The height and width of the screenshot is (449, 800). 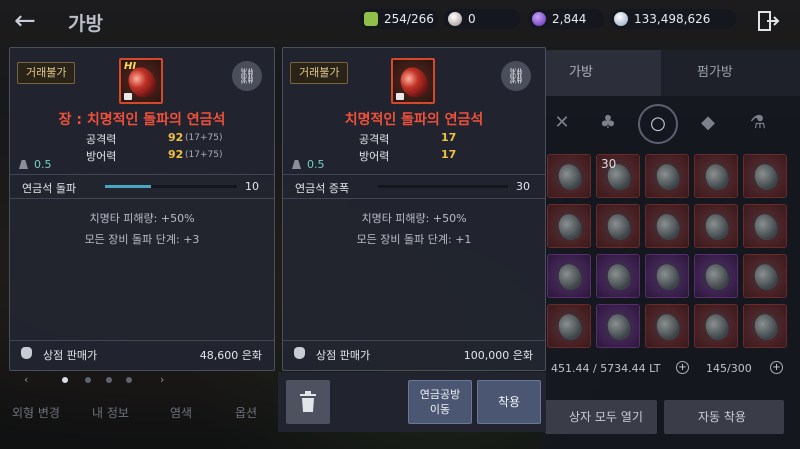 I want to click on inventory-weight: 451.44 / 5734.44 LT, so click(x=606, y=368).